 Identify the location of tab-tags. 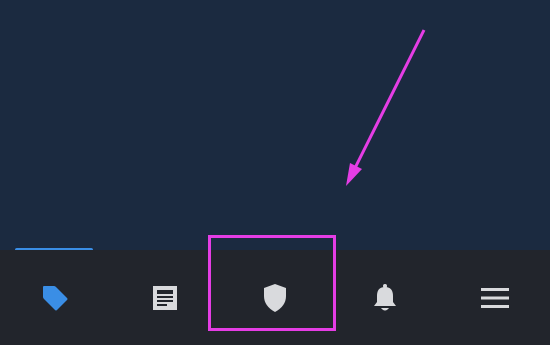
(55, 297).